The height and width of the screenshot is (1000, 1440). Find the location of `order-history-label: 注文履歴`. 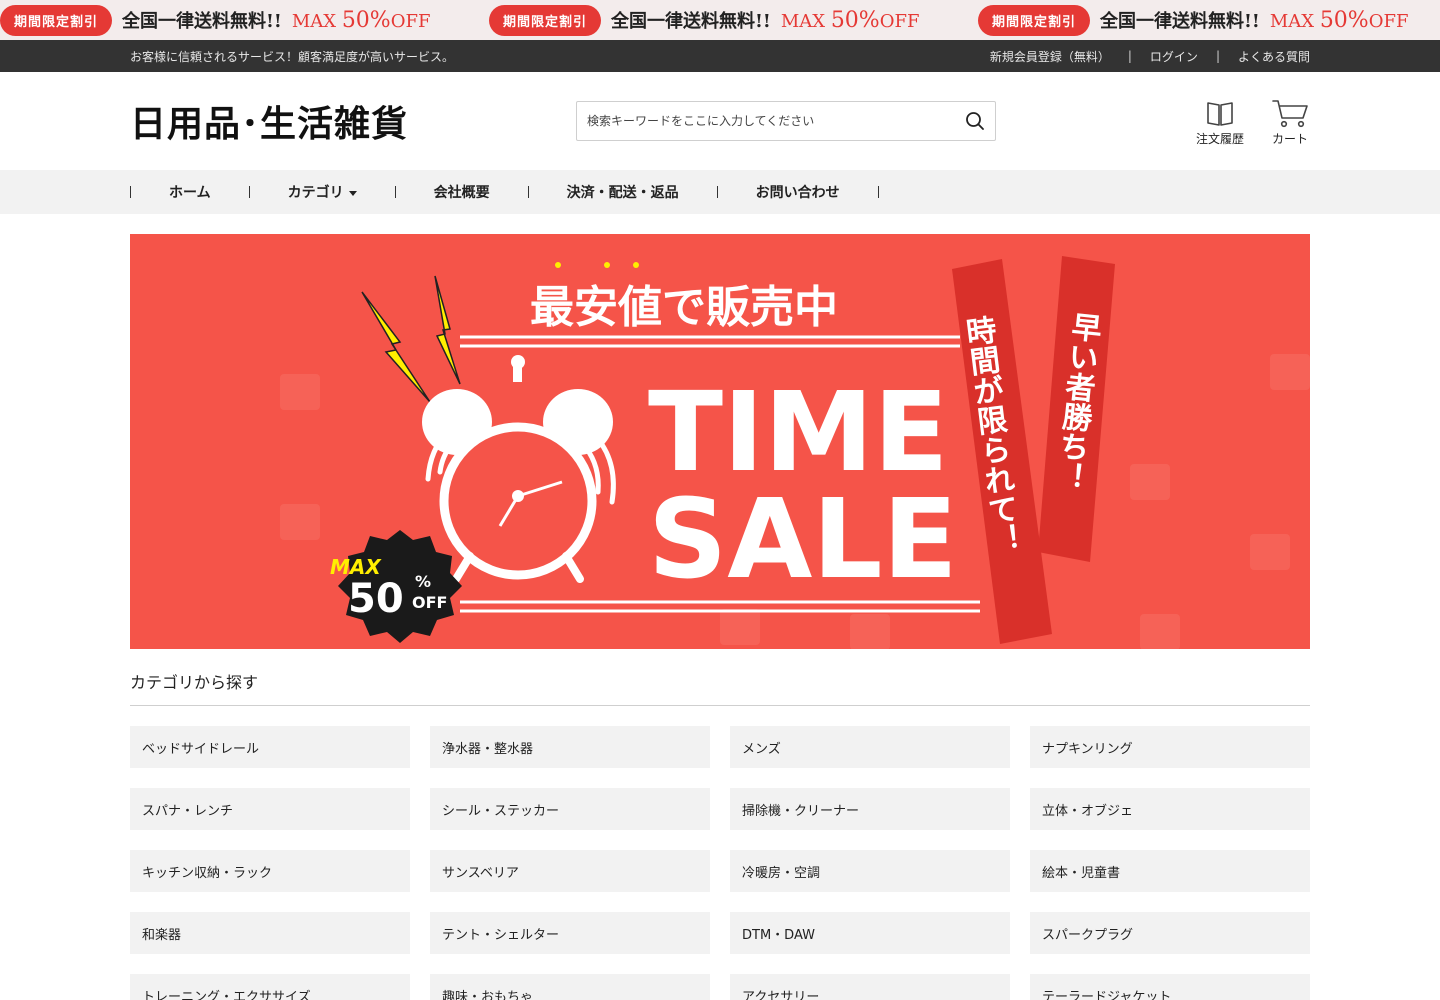

order-history-label: 注文履歴 is located at coordinates (1219, 139).